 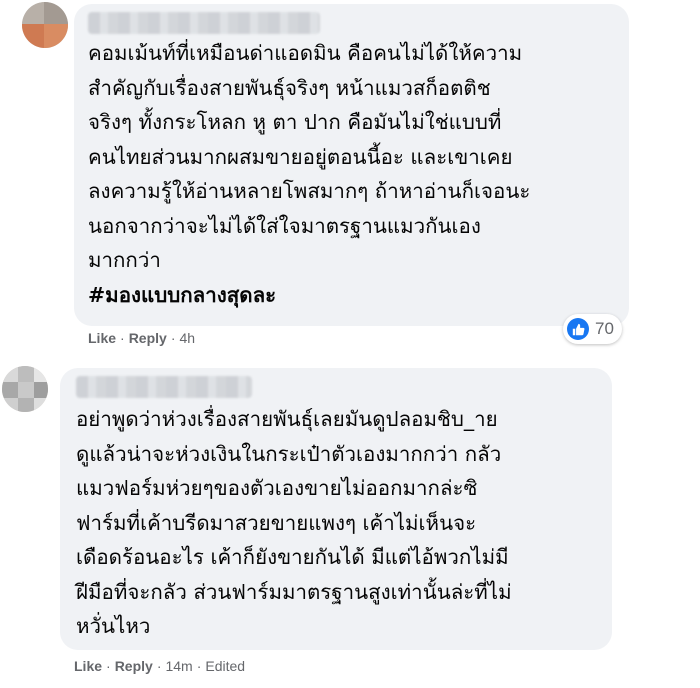 I want to click on timestamp-link: 14m, so click(x=178, y=666).